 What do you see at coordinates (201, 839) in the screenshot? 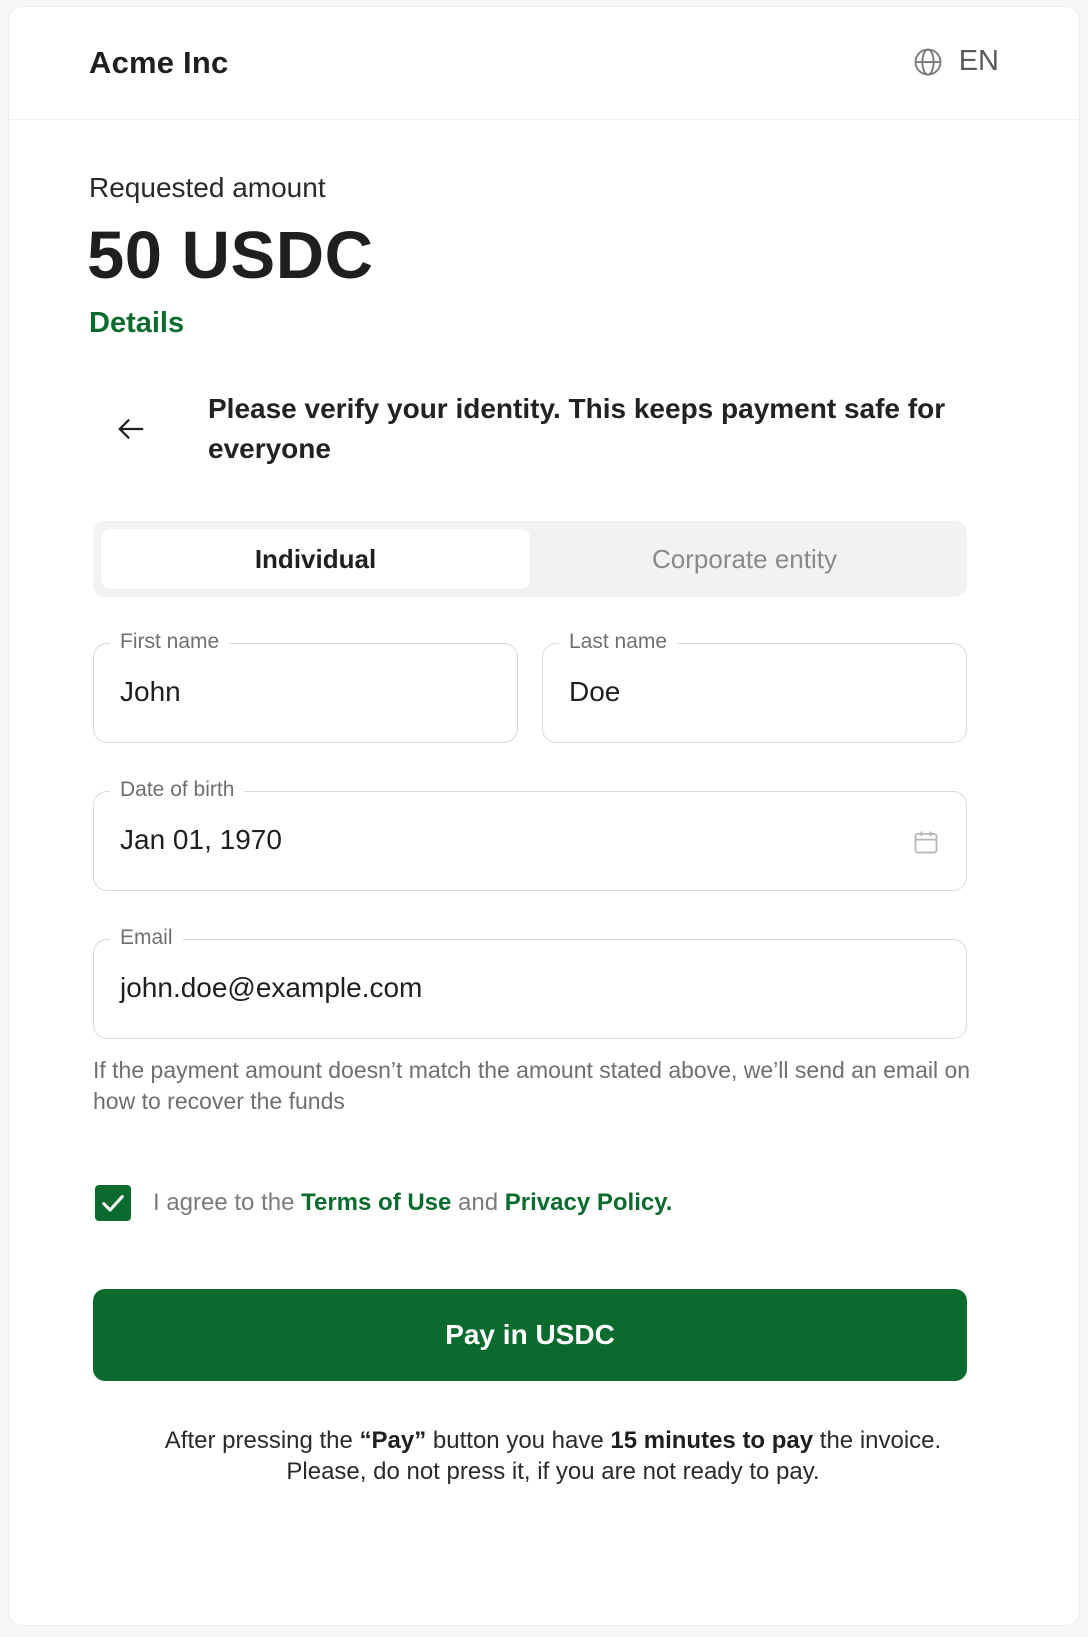
I see `date-of-birth-value: Jan 01, 1970` at bounding box center [201, 839].